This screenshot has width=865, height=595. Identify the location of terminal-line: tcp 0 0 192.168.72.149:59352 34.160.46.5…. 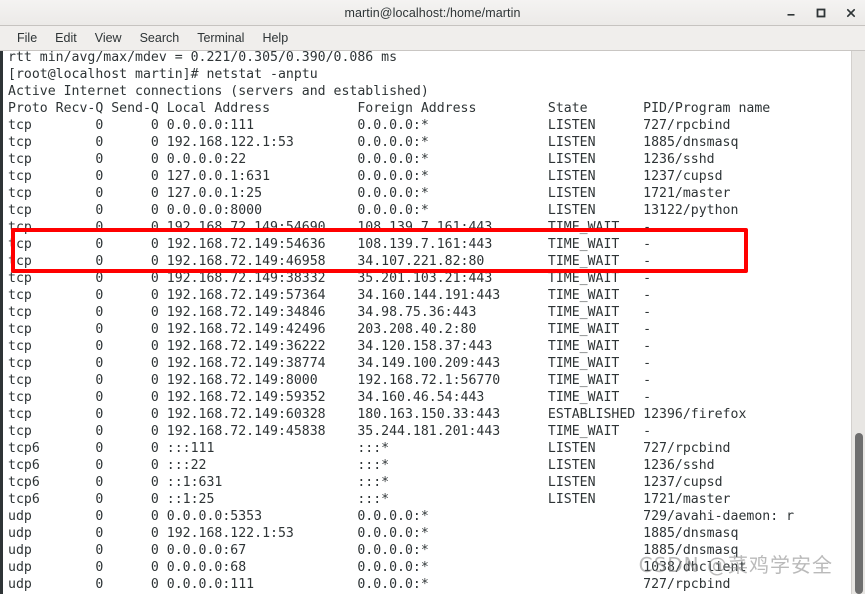
(330, 397).